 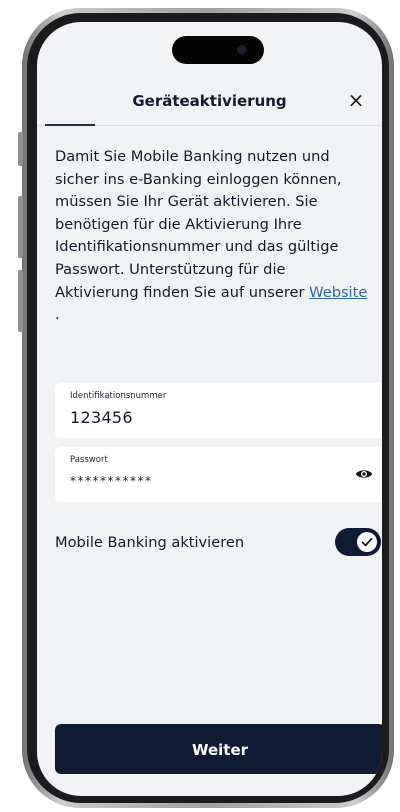 I want to click on page-title: Geräteaktivierung, so click(x=209, y=101).